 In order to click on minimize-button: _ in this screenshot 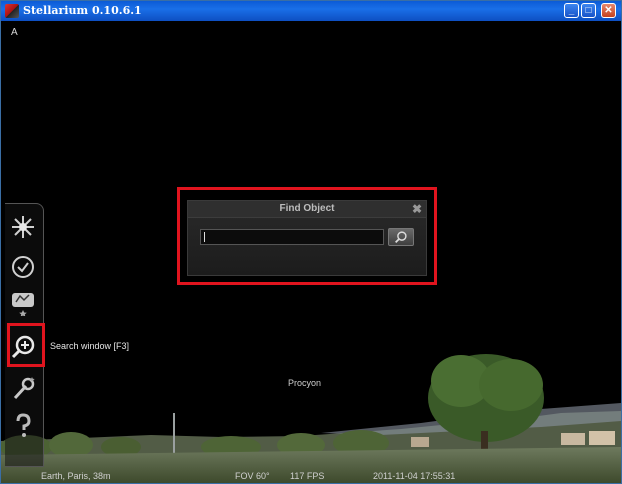, I will do `click(571, 10)`.